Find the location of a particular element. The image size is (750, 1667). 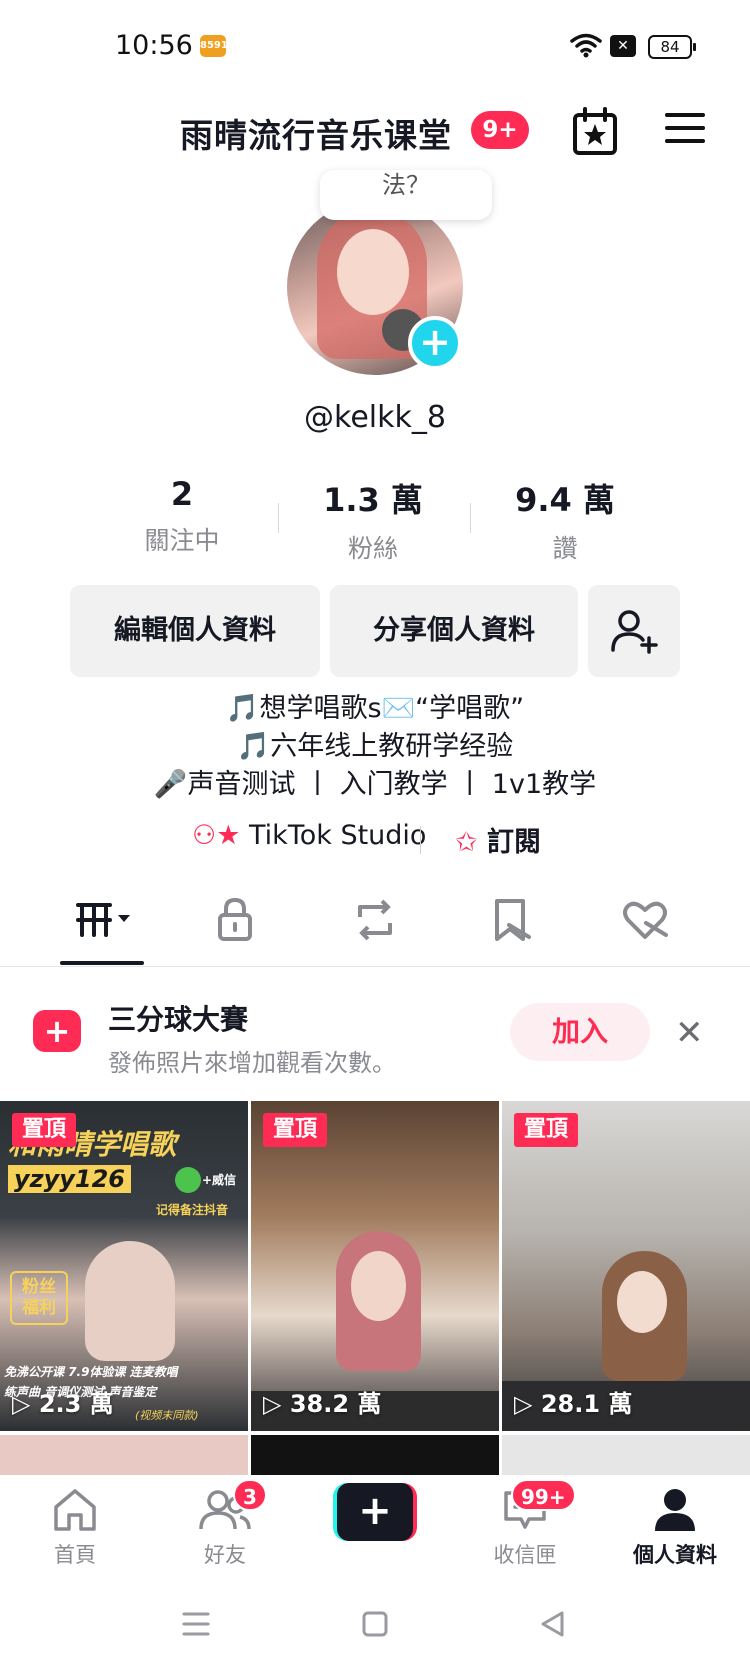

nav-profile: 個人資料 is located at coordinates (675, 1528).